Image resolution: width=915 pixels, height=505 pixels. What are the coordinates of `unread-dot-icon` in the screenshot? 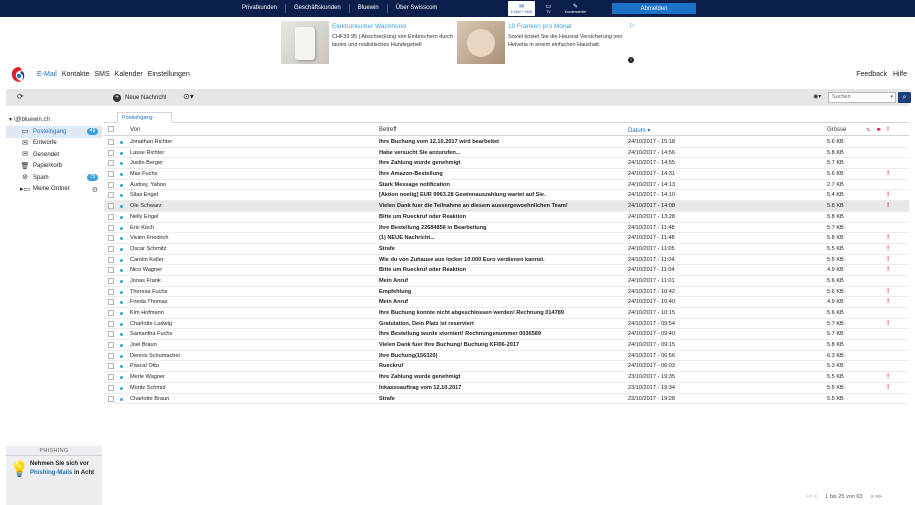 It's located at (121, 142).